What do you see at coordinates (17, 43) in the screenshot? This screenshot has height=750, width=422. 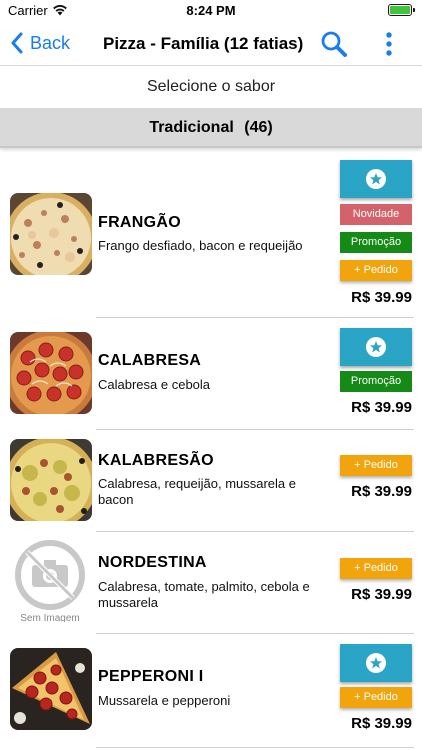 I see `chevron-left-icon` at bounding box center [17, 43].